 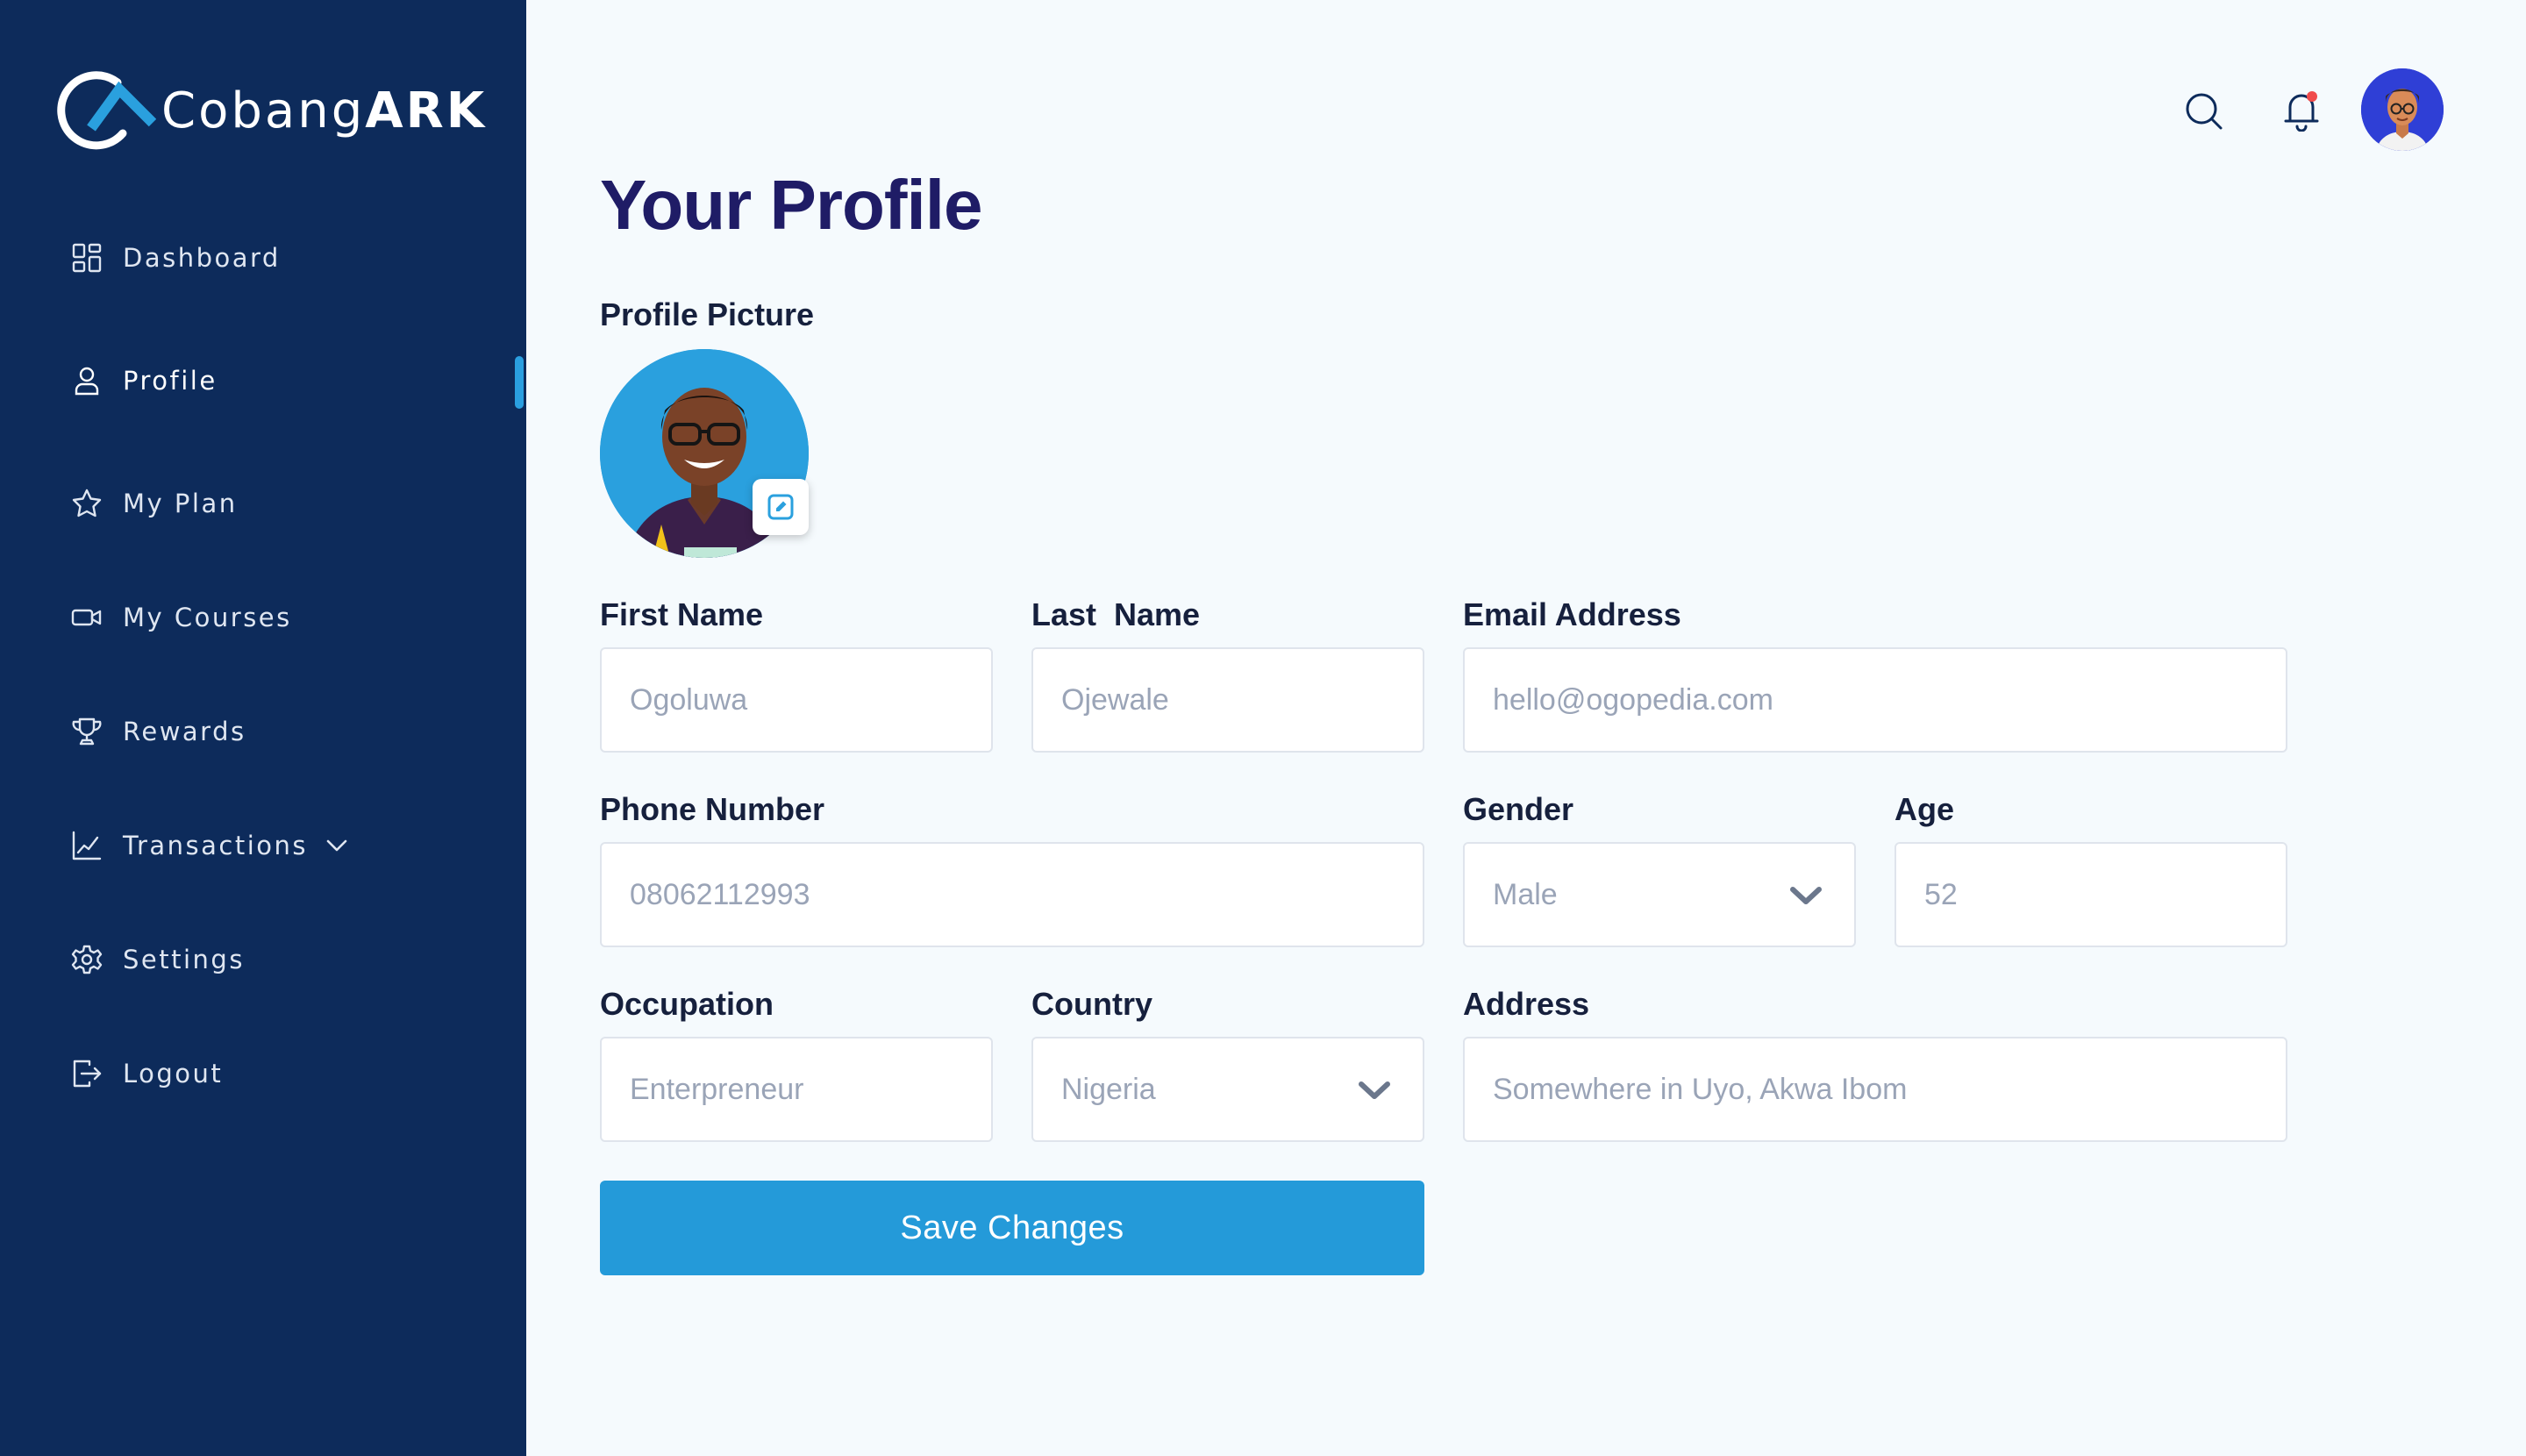 I want to click on bell-icon, so click(x=2301, y=111).